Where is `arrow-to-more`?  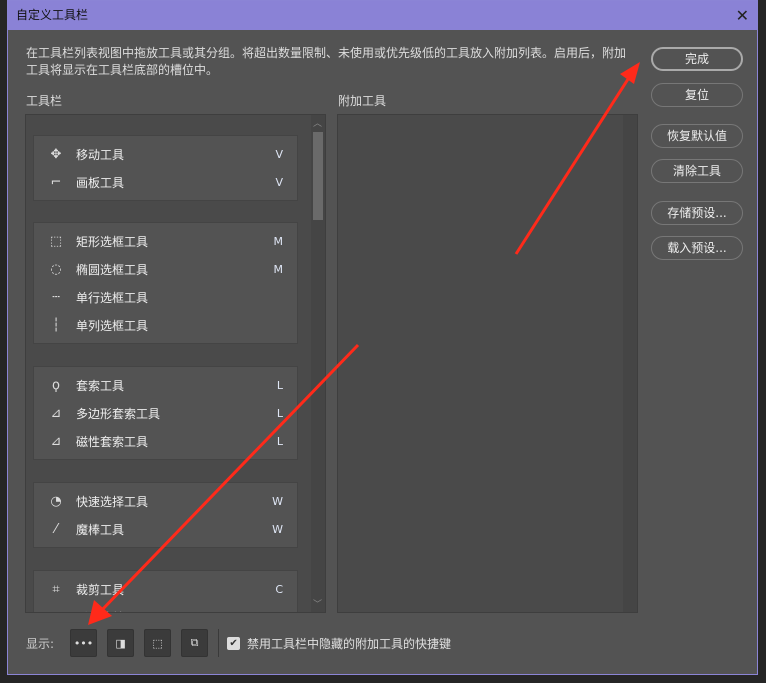
arrow-to-more is located at coordinates (229, 478).